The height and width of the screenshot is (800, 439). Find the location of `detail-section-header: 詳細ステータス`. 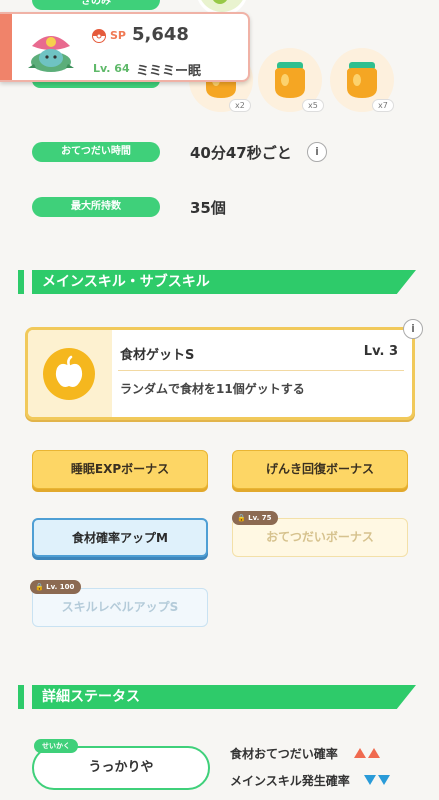

detail-section-header: 詳細ステータス is located at coordinates (217, 697).